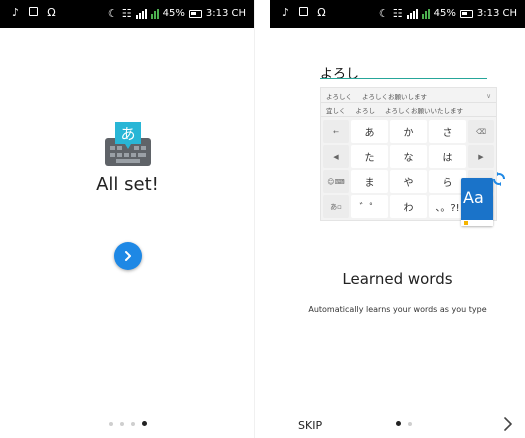 Image resolution: width=525 pixels, height=438 pixels. Describe the element at coordinates (369, 156) in the screenshot. I see `keyboard-key: た` at that location.